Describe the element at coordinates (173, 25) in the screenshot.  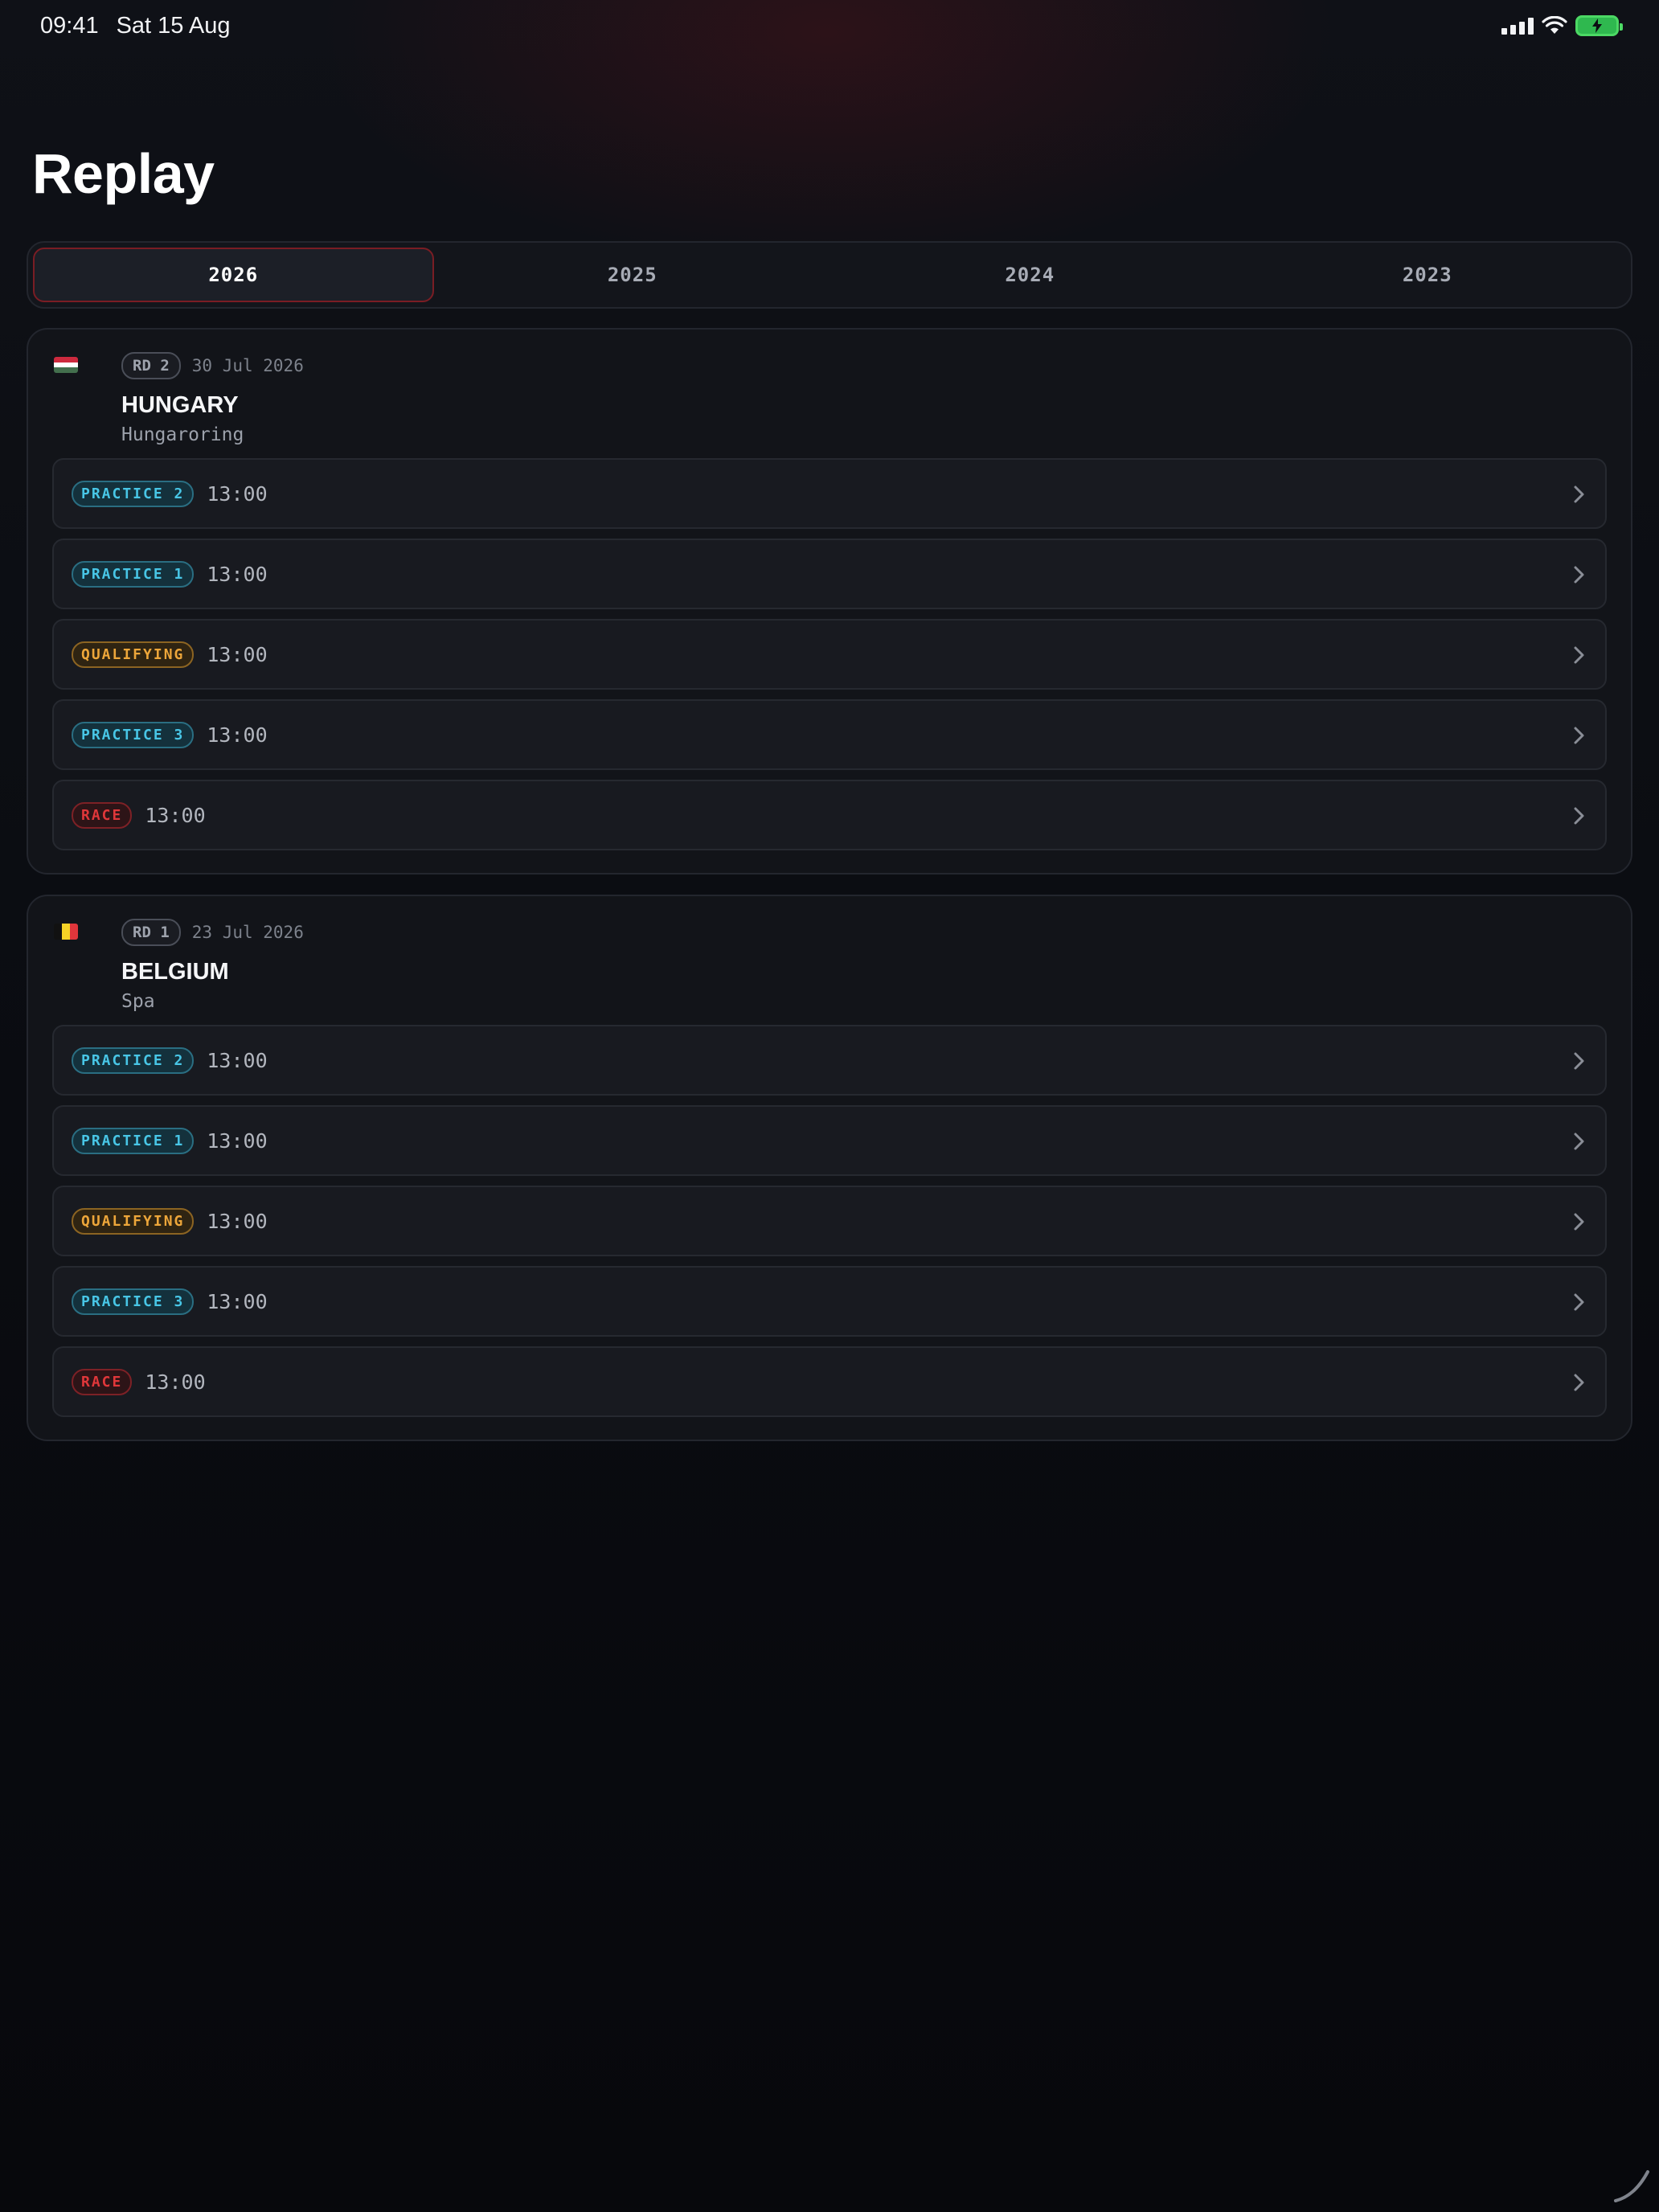
I see `status-date: Sat 15 Aug` at that location.